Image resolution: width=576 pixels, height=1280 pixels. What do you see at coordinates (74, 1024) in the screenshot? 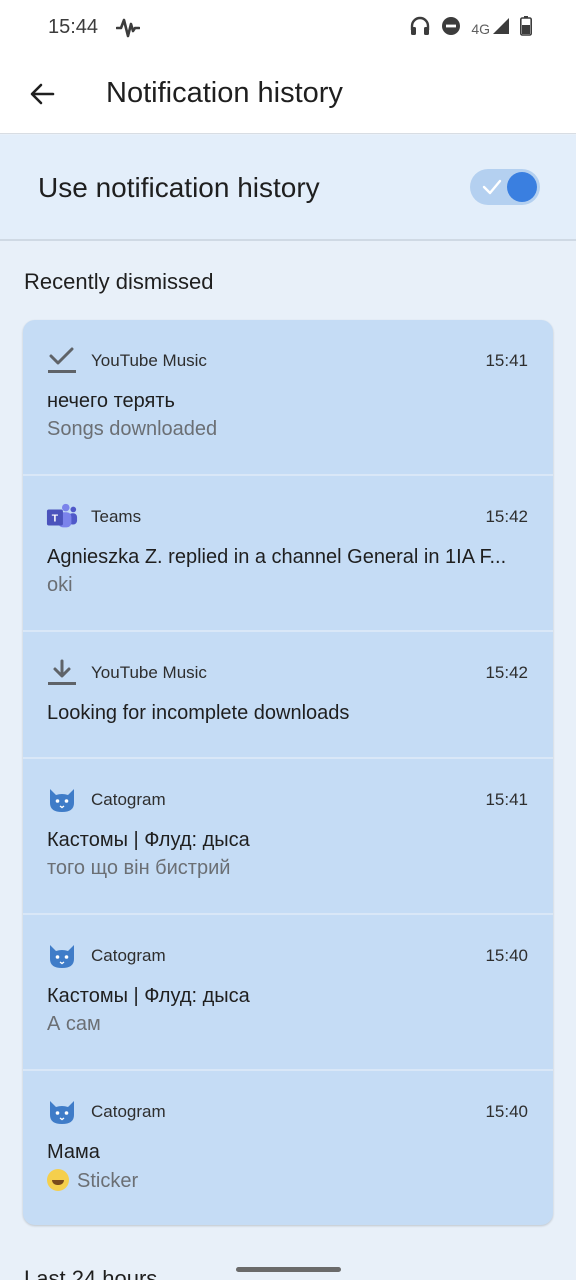
I see `notification-text: А сам` at bounding box center [74, 1024].